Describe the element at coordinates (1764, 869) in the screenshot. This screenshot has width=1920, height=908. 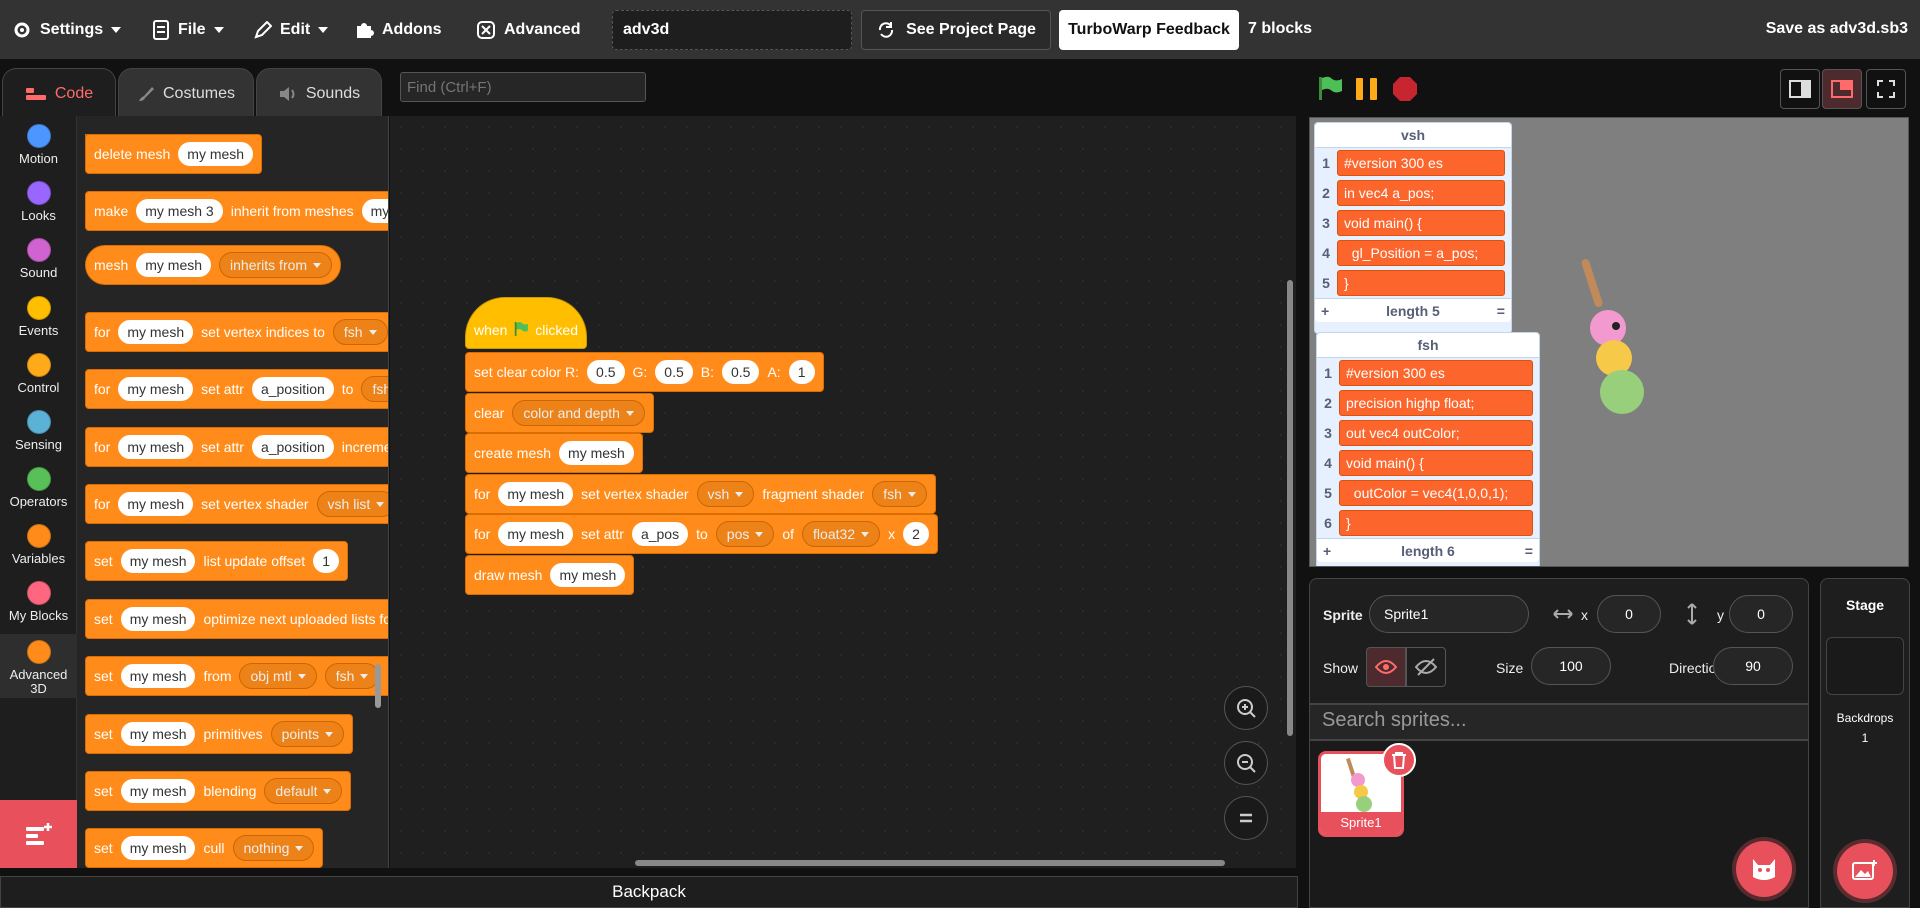
I see `add-sprite-button` at that location.